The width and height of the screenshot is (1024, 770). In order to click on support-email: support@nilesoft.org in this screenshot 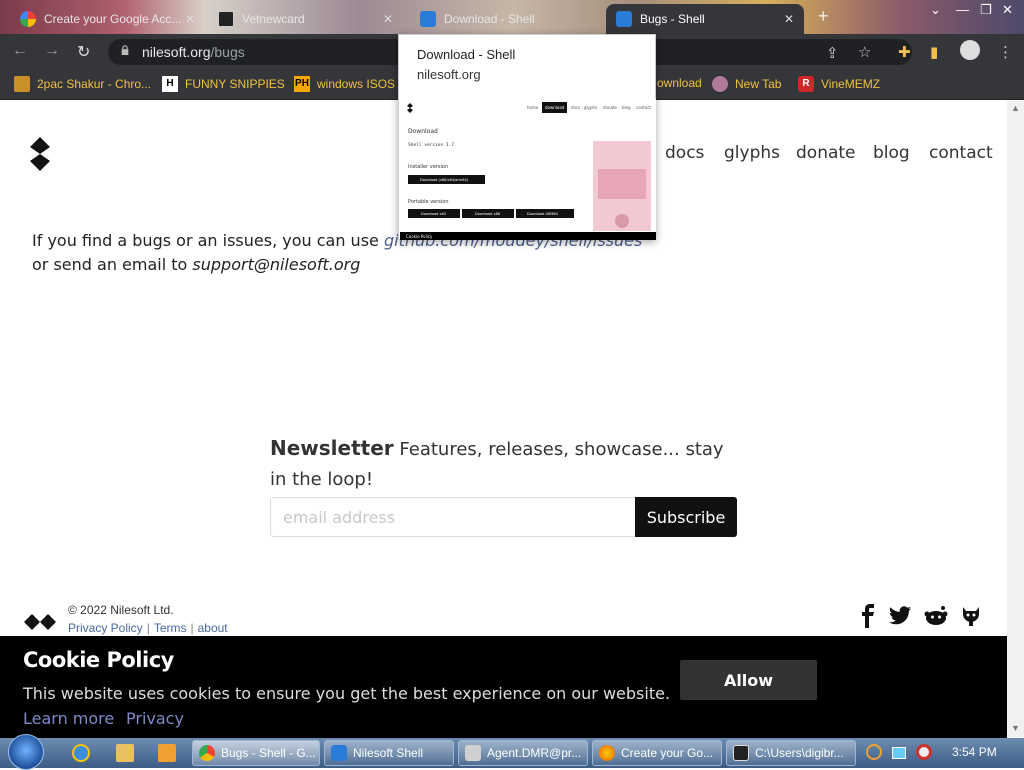, I will do `click(276, 264)`.